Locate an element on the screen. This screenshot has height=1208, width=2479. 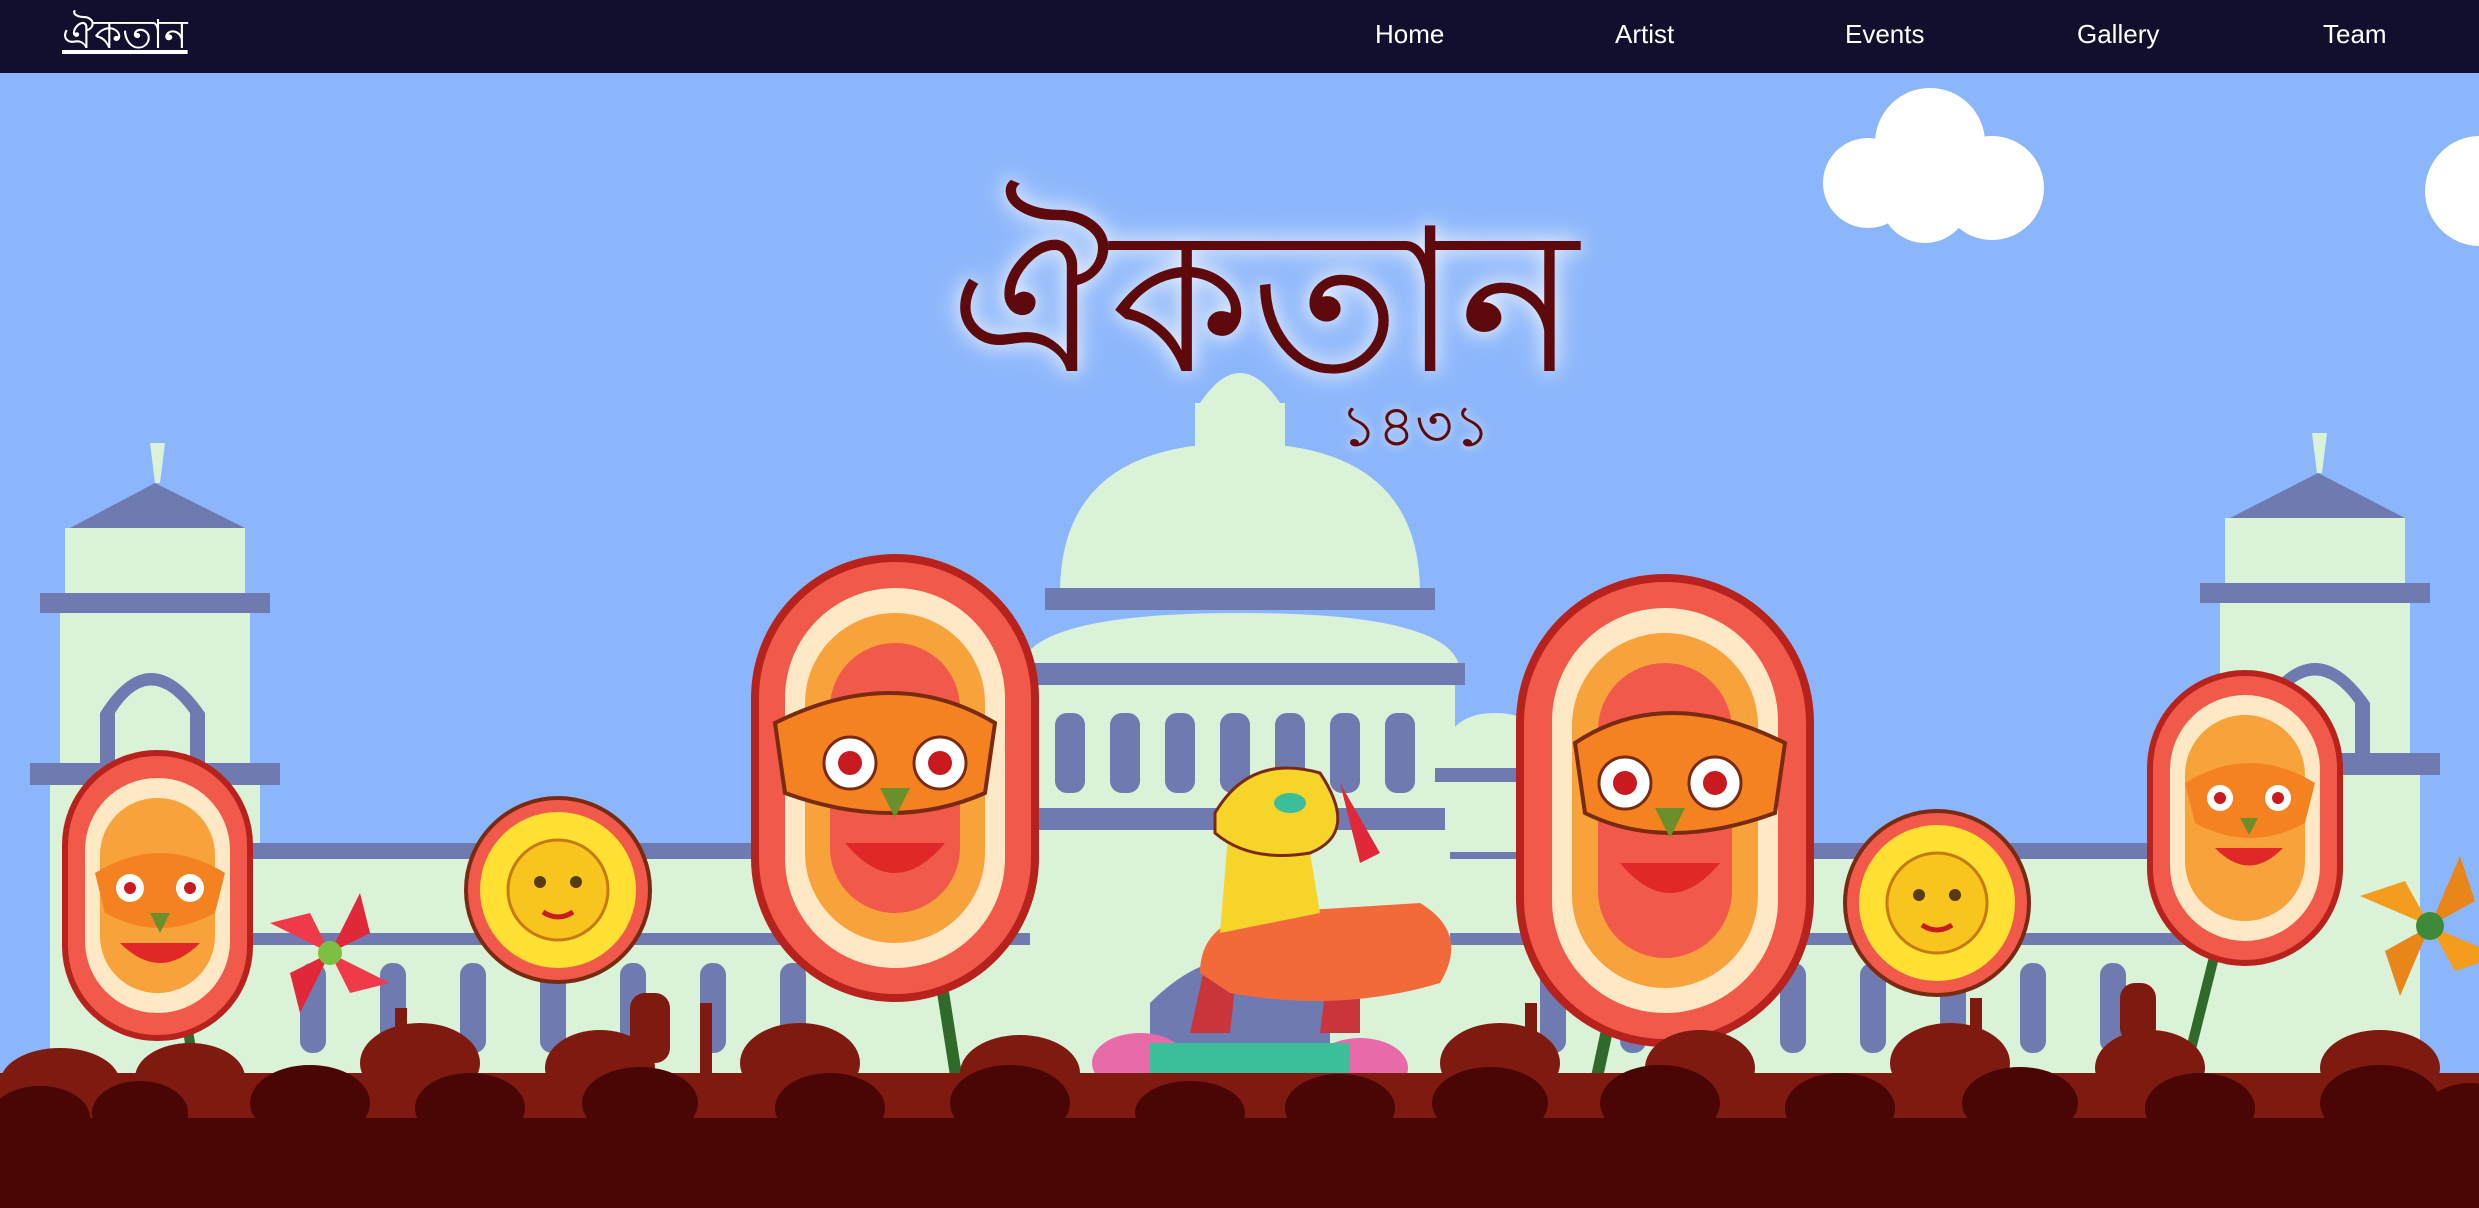
top-navbar: ঐকতান Home Artist Events Gallery Team is located at coordinates (1239, 36).